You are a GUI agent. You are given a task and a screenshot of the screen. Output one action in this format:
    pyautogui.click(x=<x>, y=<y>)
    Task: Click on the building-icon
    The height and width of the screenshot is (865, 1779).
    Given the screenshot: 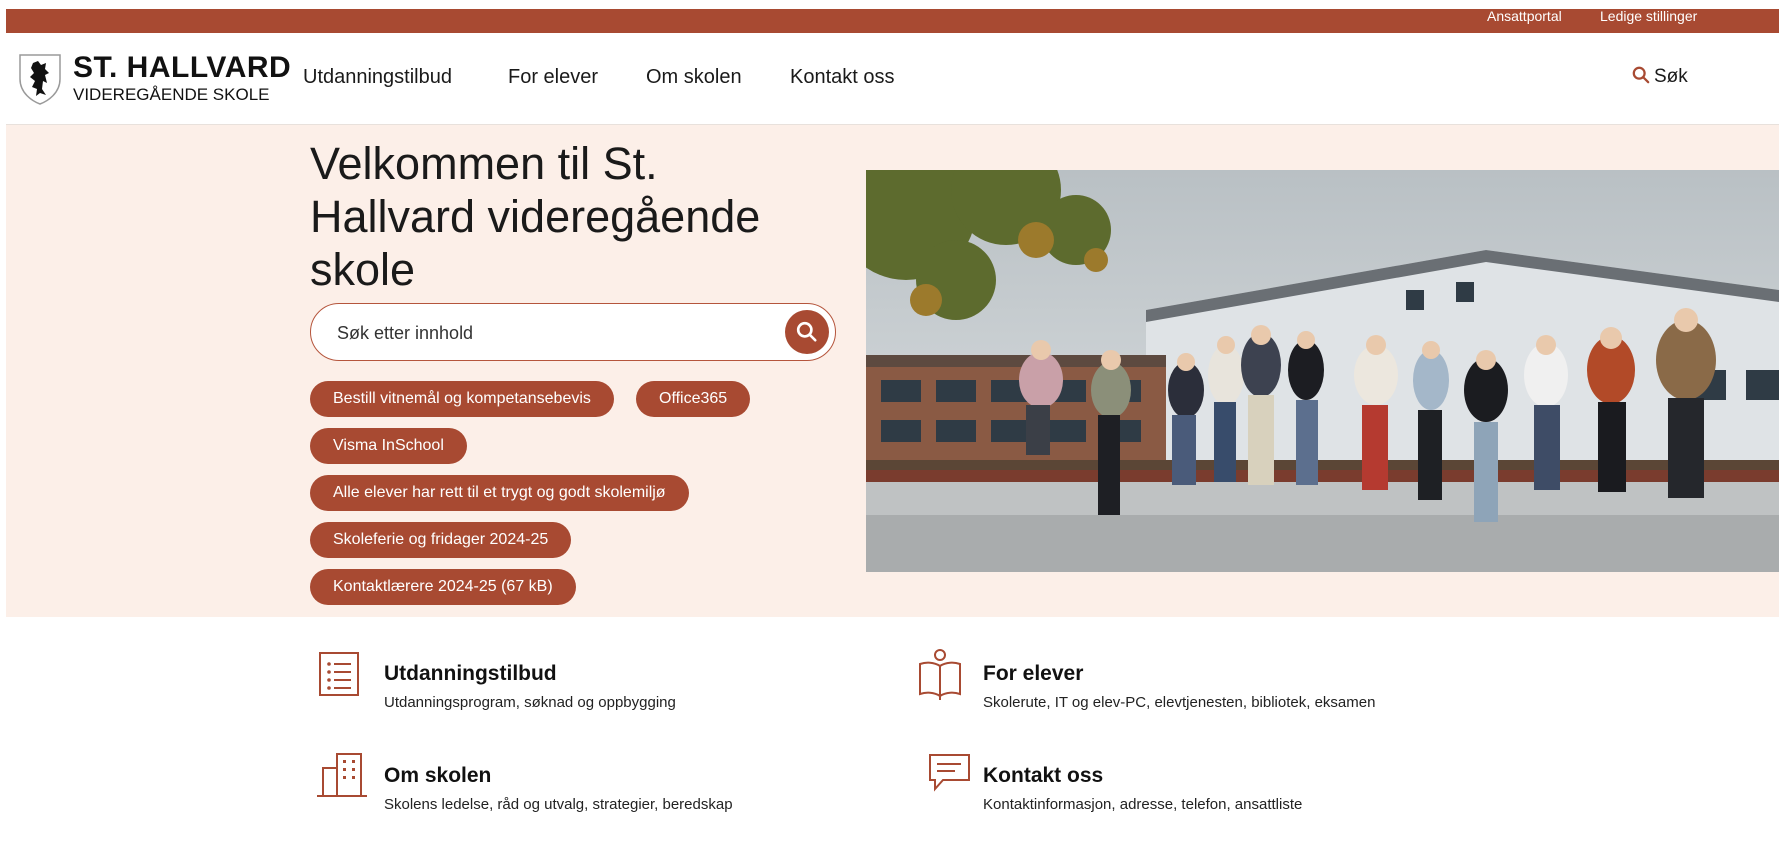 What is the action you would take?
    pyautogui.click(x=342, y=775)
    